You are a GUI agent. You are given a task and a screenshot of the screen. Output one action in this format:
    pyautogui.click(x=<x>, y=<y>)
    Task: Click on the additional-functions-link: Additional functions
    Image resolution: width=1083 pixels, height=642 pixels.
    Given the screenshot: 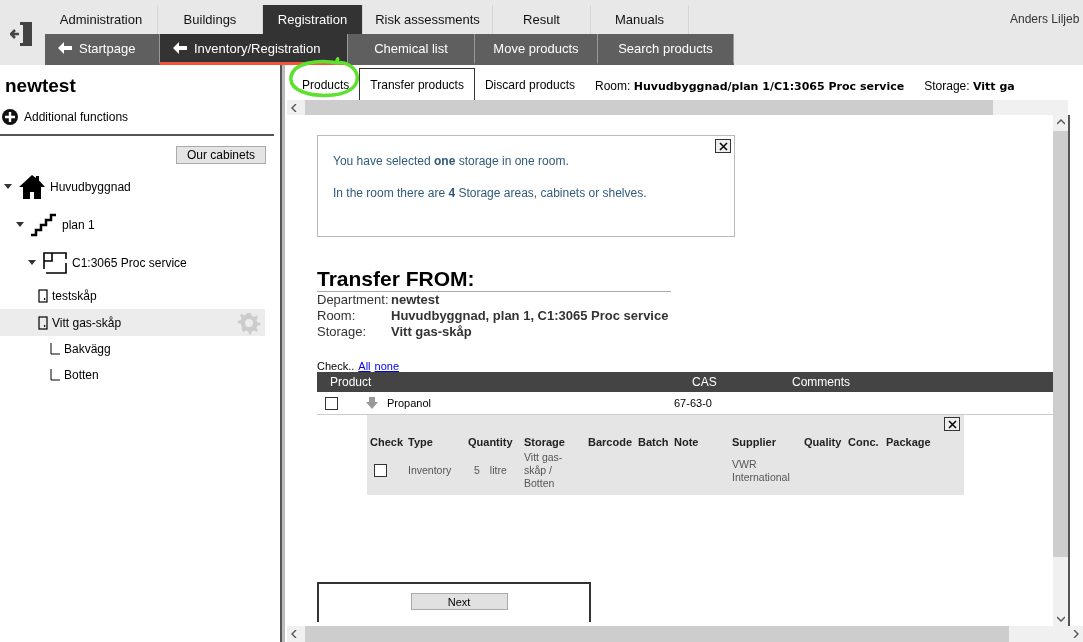 What is the action you would take?
    pyautogui.click(x=140, y=117)
    